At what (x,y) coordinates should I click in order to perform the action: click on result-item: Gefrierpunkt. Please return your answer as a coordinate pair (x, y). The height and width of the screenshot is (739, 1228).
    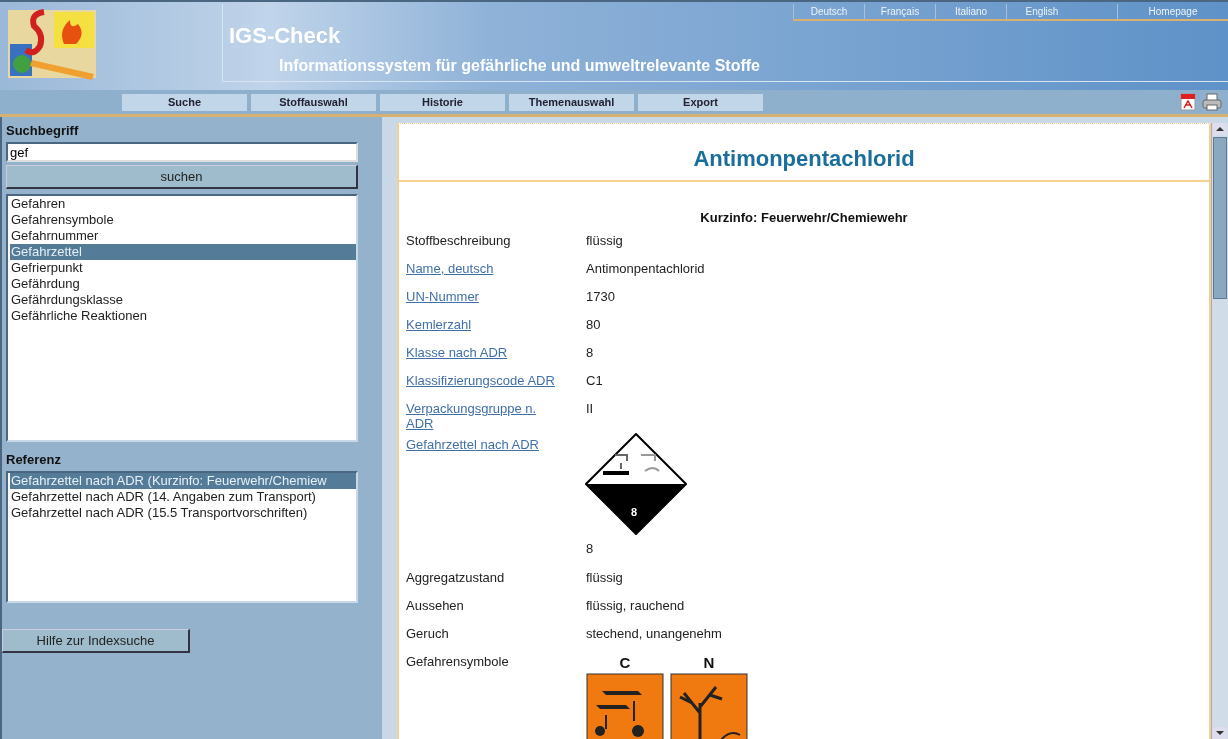
    Looking at the image, I should click on (183, 268).